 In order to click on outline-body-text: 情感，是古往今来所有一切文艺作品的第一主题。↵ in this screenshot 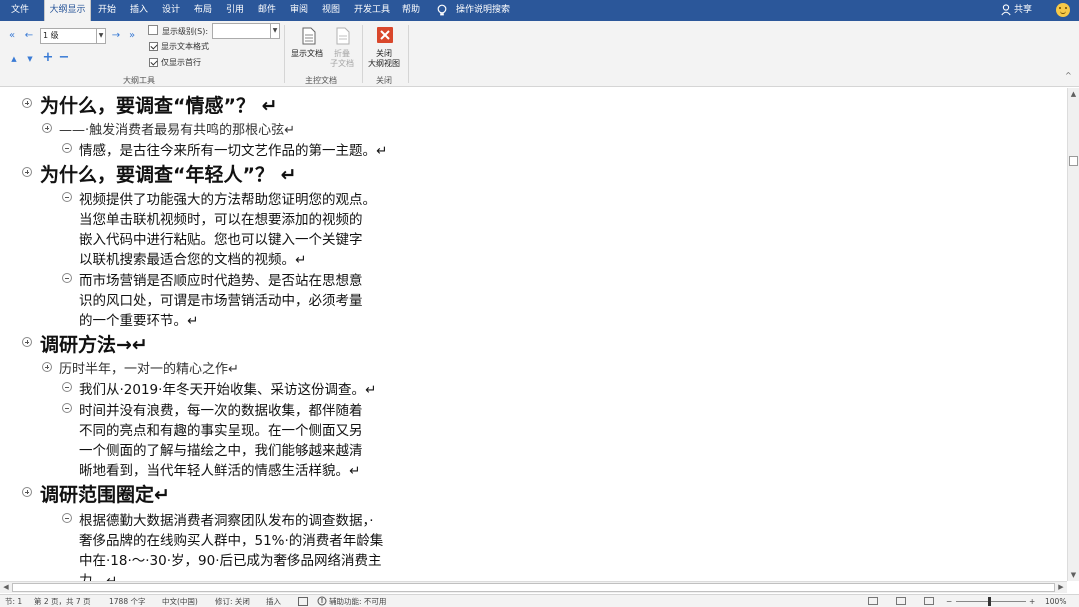, I will do `click(233, 149)`.